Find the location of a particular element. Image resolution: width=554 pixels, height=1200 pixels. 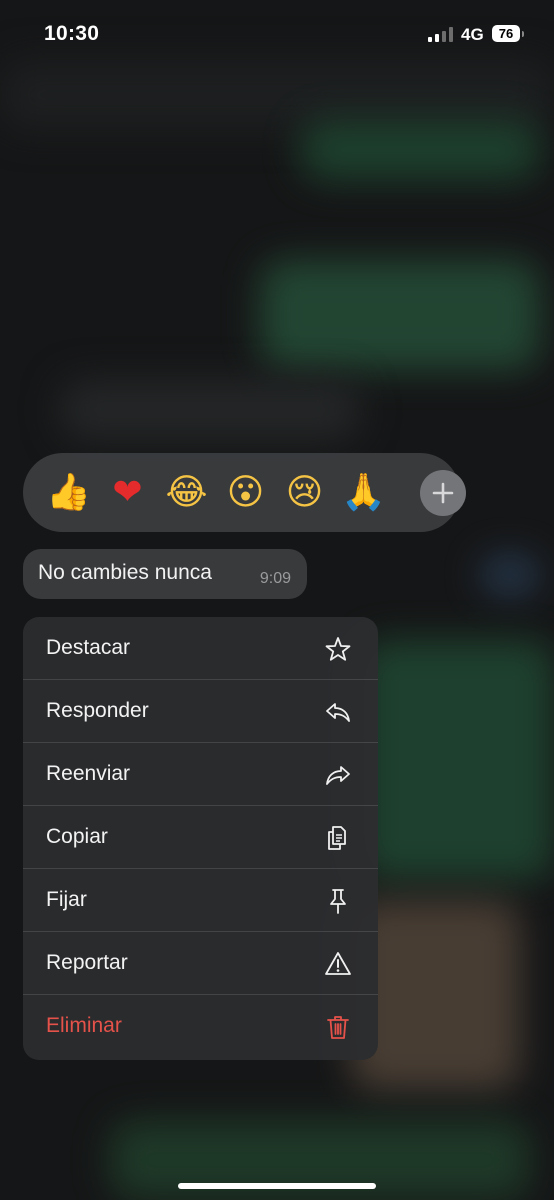

menu-item-reportar: Reportar is located at coordinates (200, 963).